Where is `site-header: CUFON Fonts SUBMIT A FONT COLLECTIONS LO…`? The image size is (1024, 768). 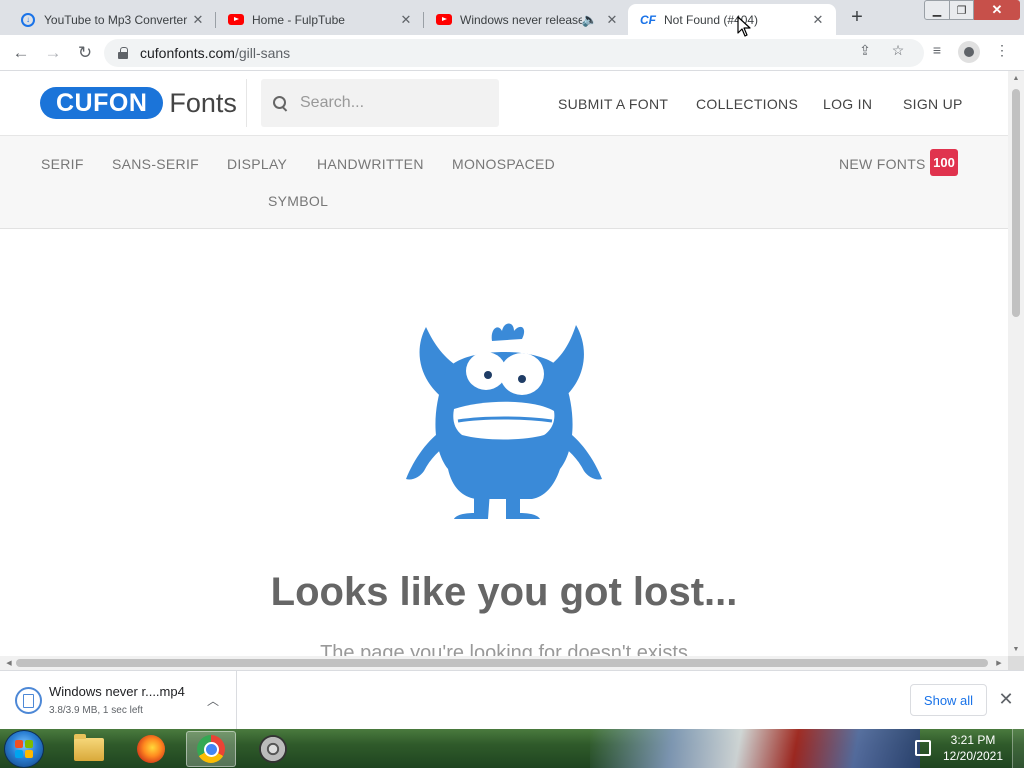
site-header: CUFON Fonts SUBMIT A FONT COLLECTIONS LO… is located at coordinates (504, 103).